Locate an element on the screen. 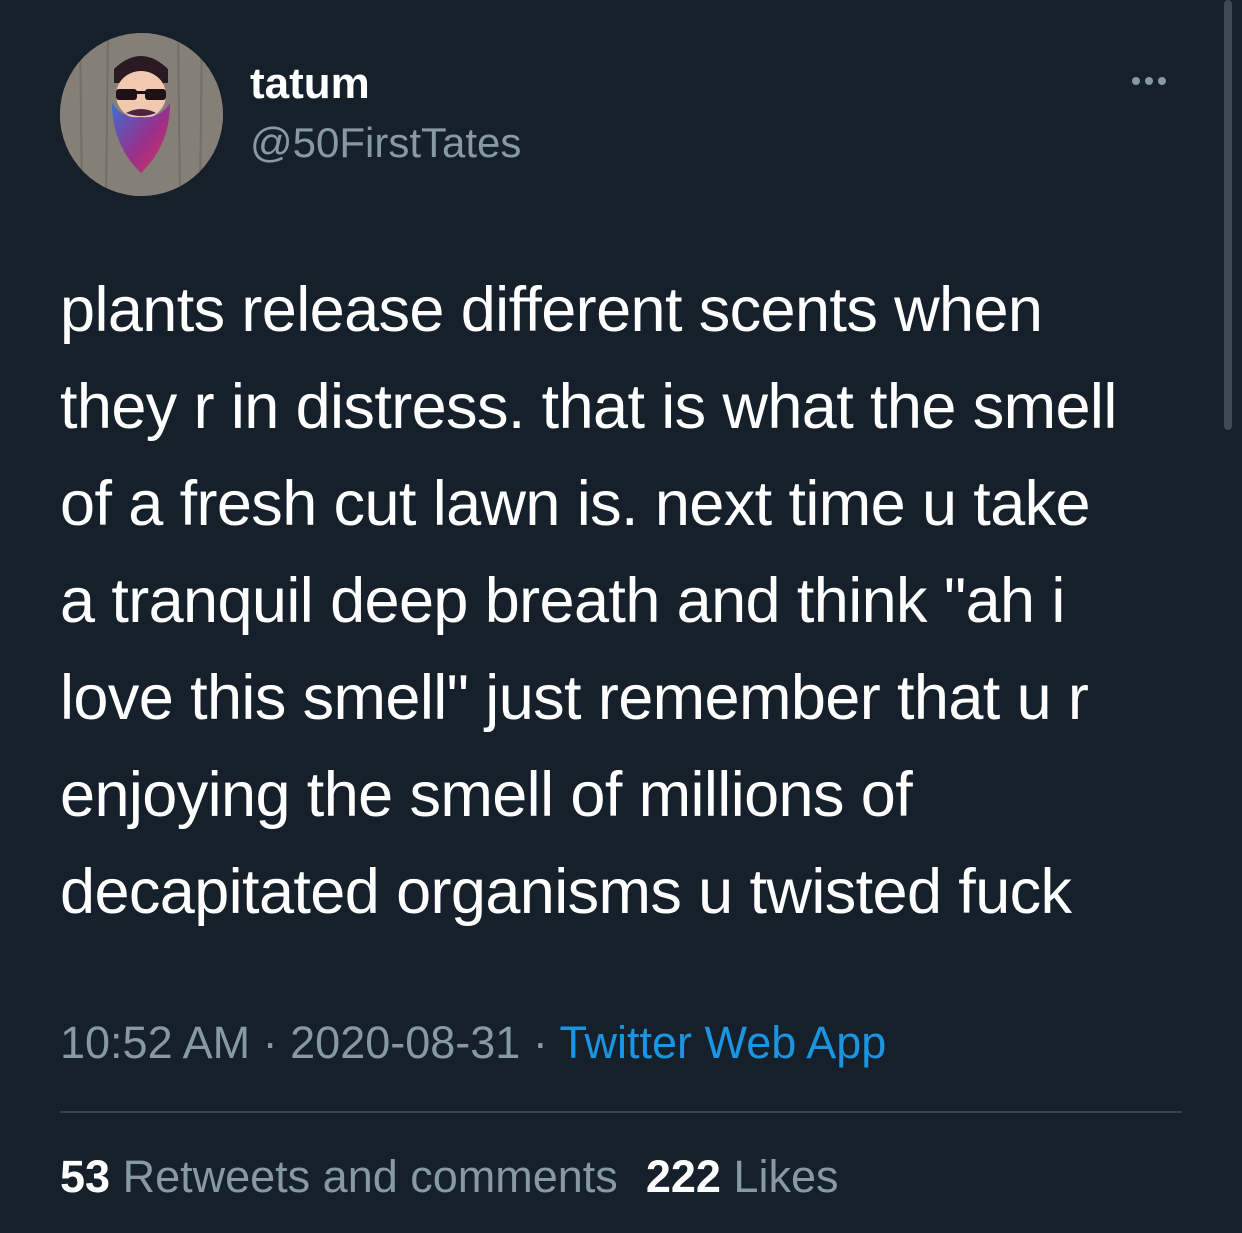 Image resolution: width=1242 pixels, height=1233 pixels. tweet-date: 2020-08-31 is located at coordinates (405, 1042).